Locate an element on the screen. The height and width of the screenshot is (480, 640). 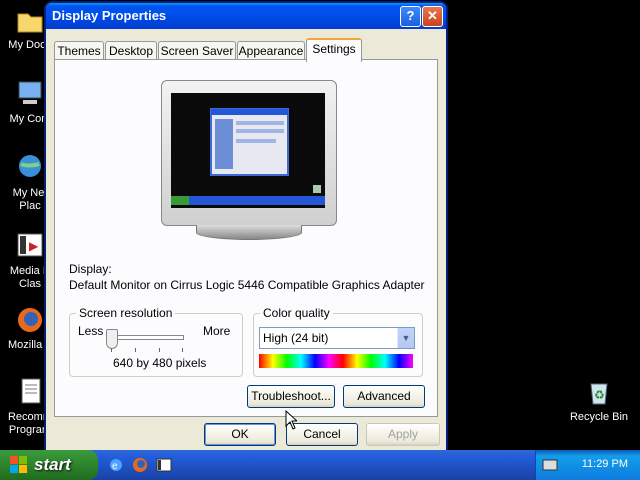
desktop-preview-icon is located at coordinates (248, 156).